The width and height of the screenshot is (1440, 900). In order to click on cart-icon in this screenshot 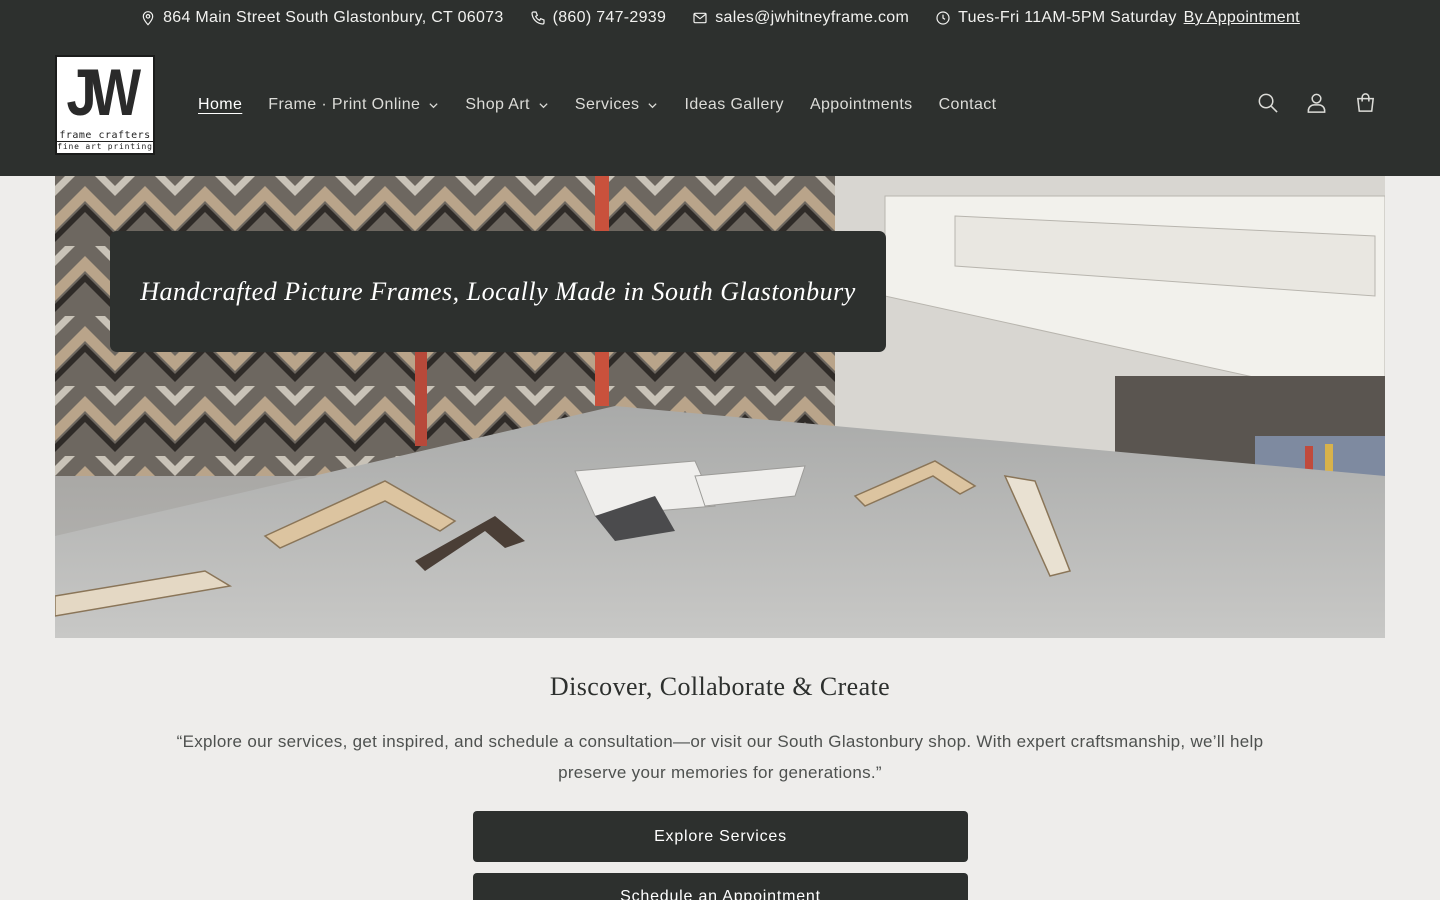, I will do `click(1365, 102)`.